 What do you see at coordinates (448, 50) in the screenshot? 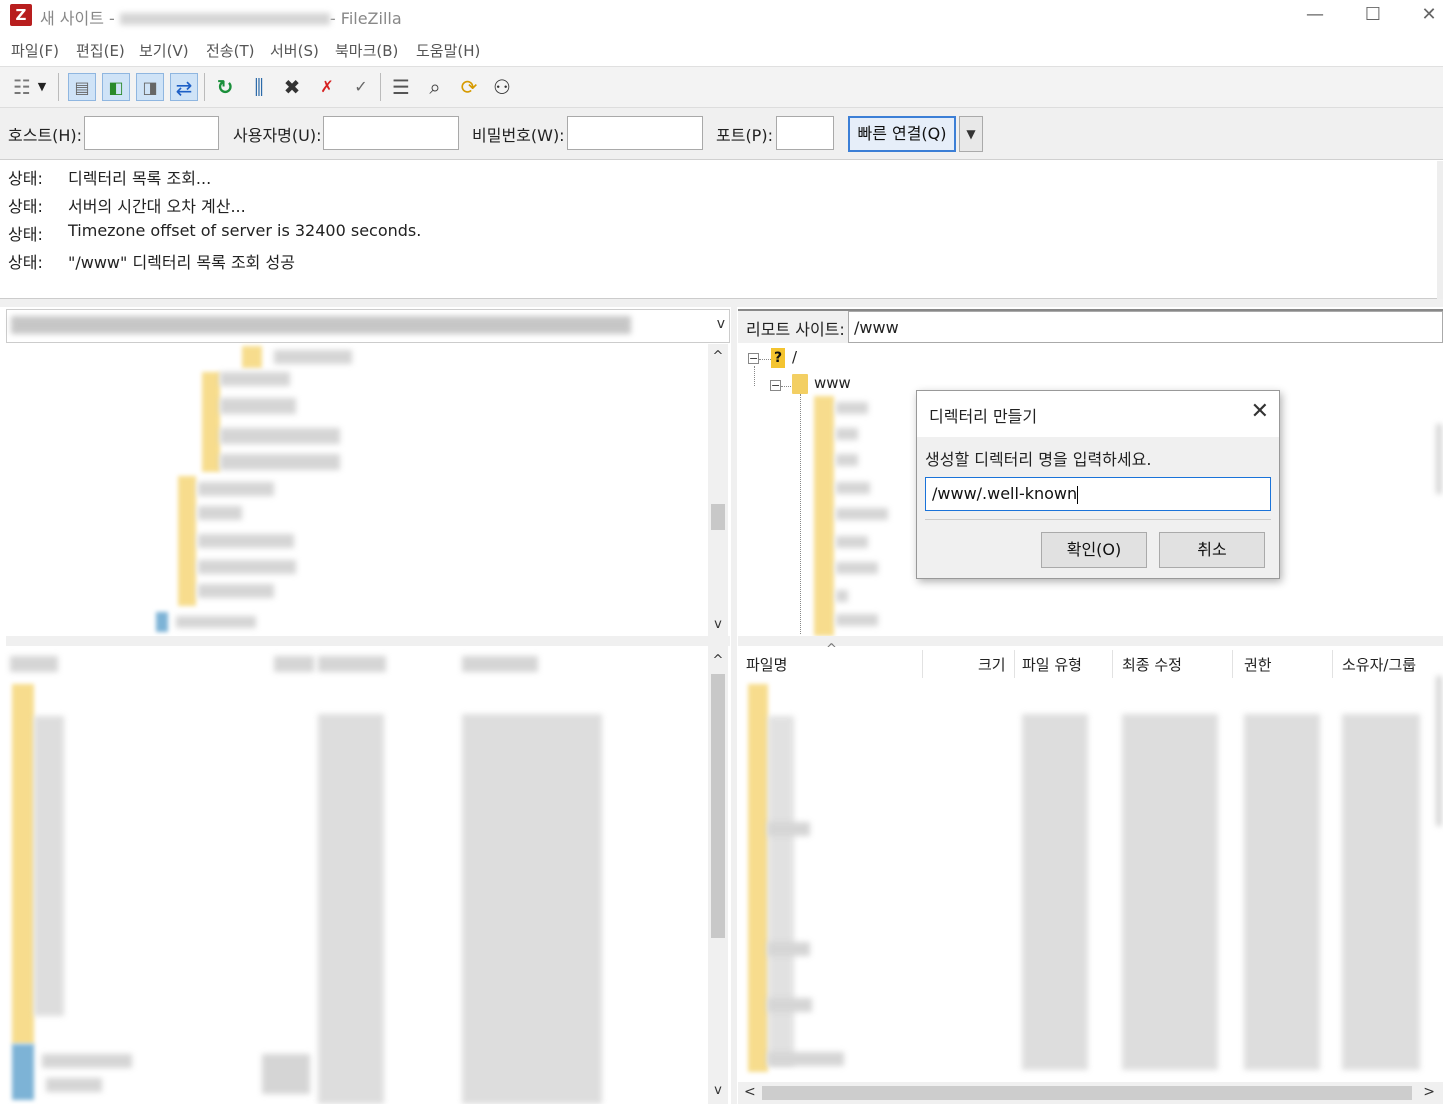
I see `menu-help: 도움말(H)` at bounding box center [448, 50].